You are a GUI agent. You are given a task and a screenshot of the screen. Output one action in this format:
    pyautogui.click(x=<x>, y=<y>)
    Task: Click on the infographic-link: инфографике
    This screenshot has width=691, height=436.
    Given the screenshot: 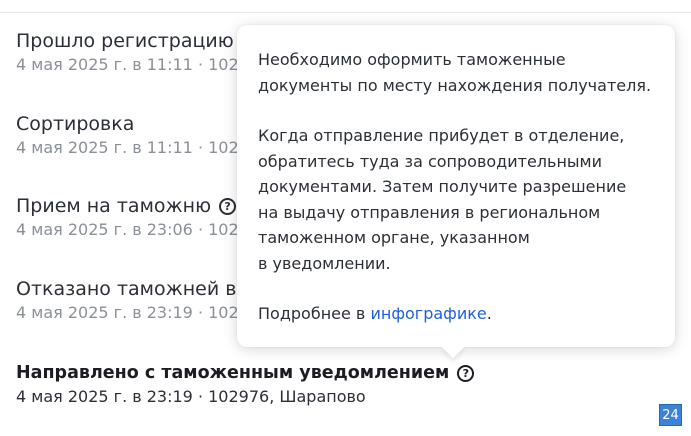 What is the action you would take?
    pyautogui.click(x=428, y=313)
    